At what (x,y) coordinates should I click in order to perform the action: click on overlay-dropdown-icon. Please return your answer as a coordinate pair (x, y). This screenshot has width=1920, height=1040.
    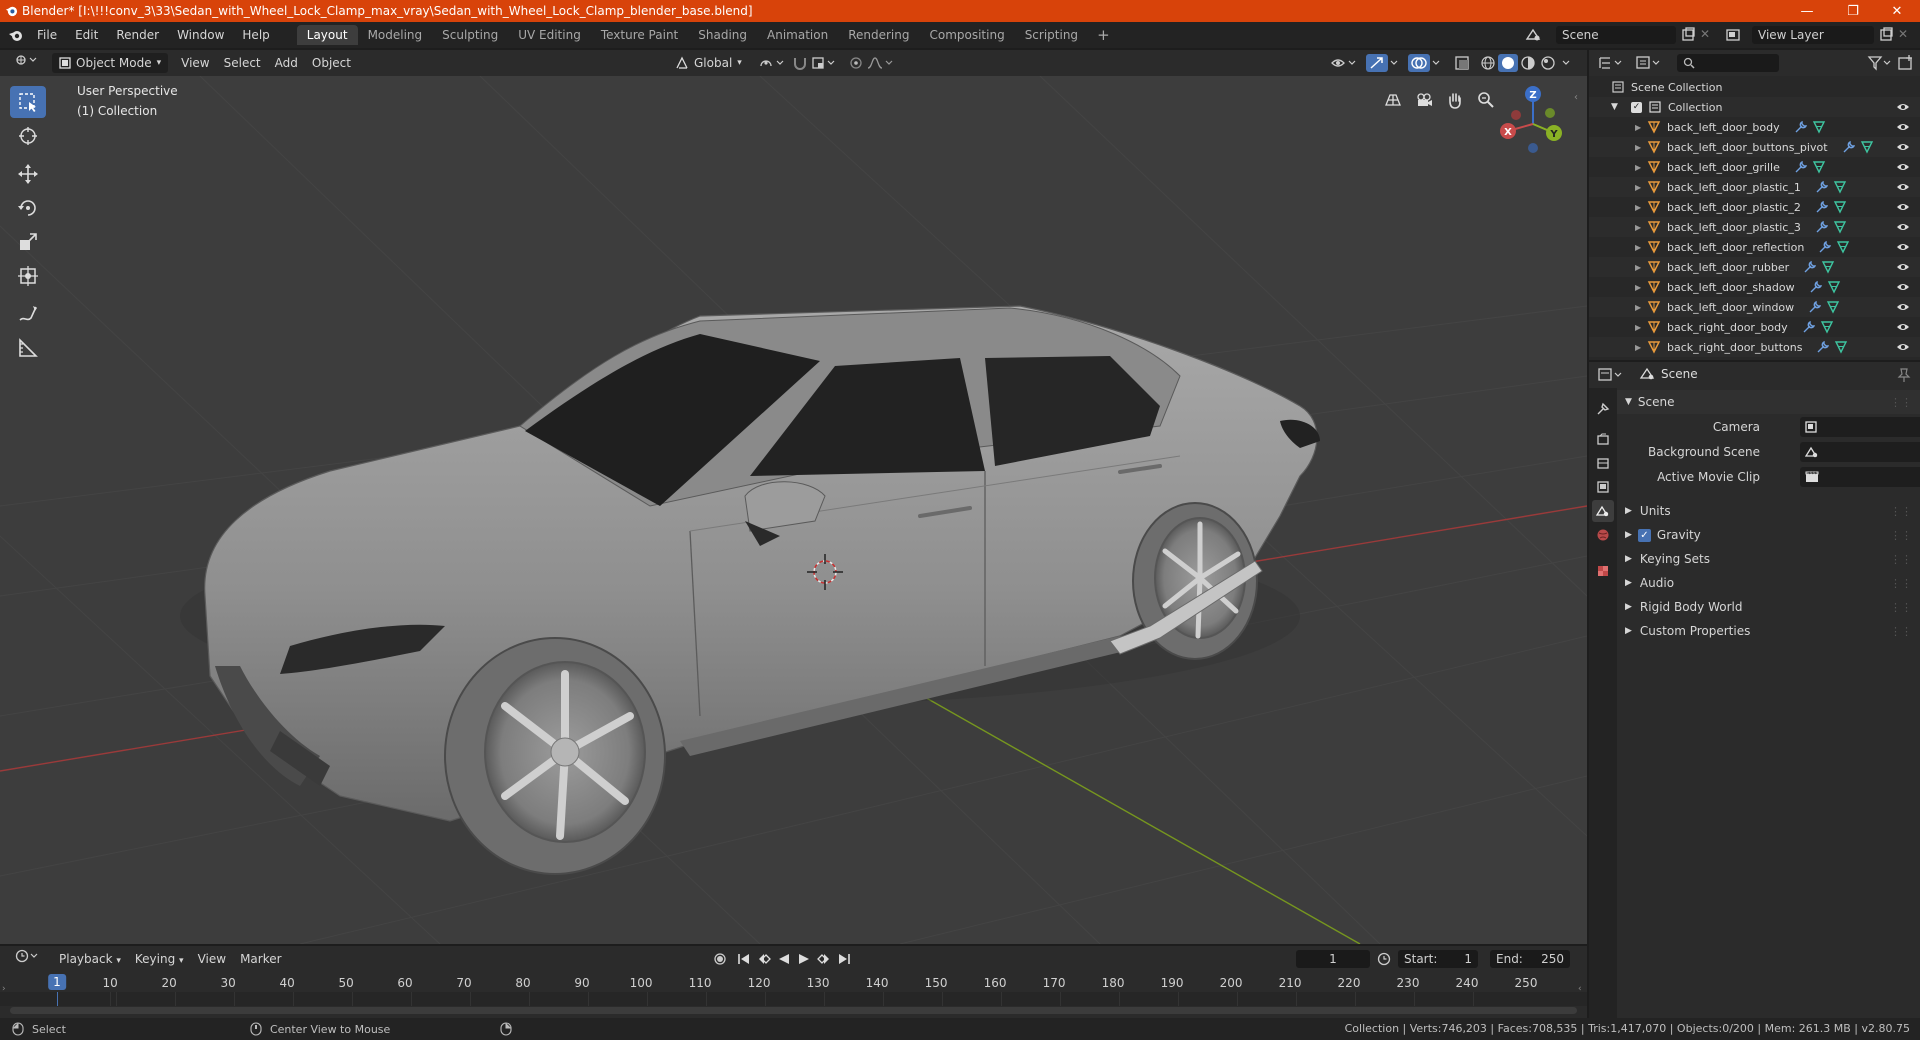
    Looking at the image, I should click on (1437, 63).